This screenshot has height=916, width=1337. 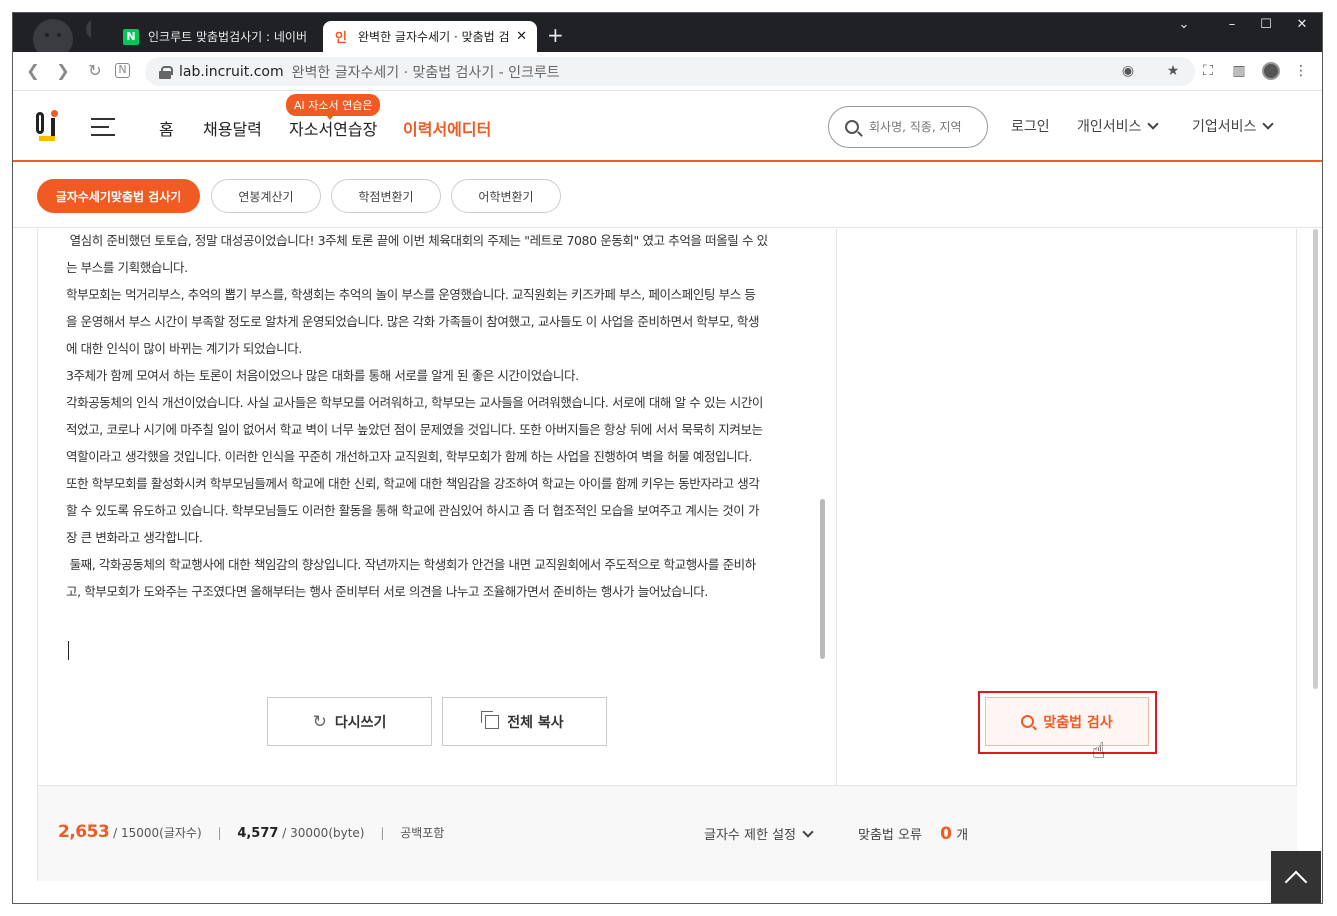 What do you see at coordinates (258, 833) in the screenshot?
I see `byte-count: 4,577` at bounding box center [258, 833].